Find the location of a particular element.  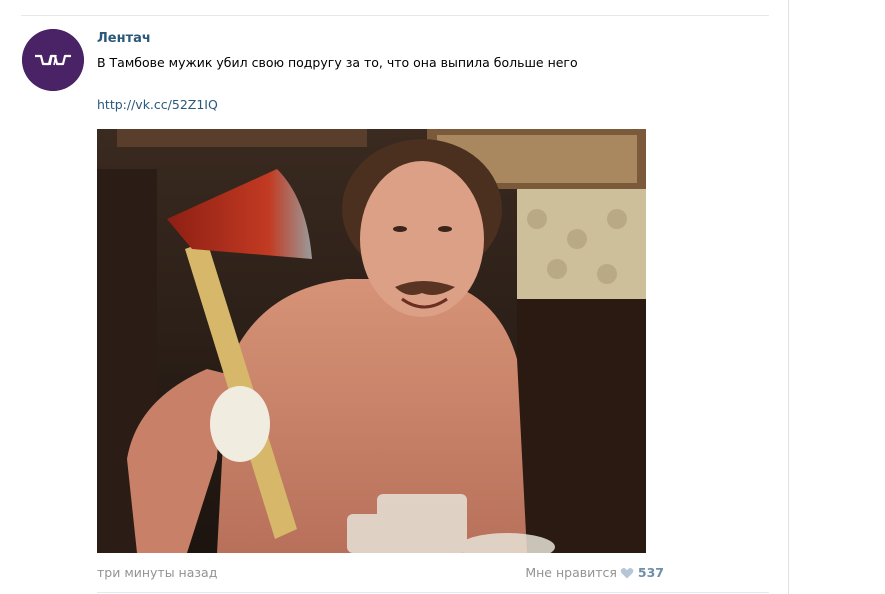

lentach-logo-icon is located at coordinates (53, 60).